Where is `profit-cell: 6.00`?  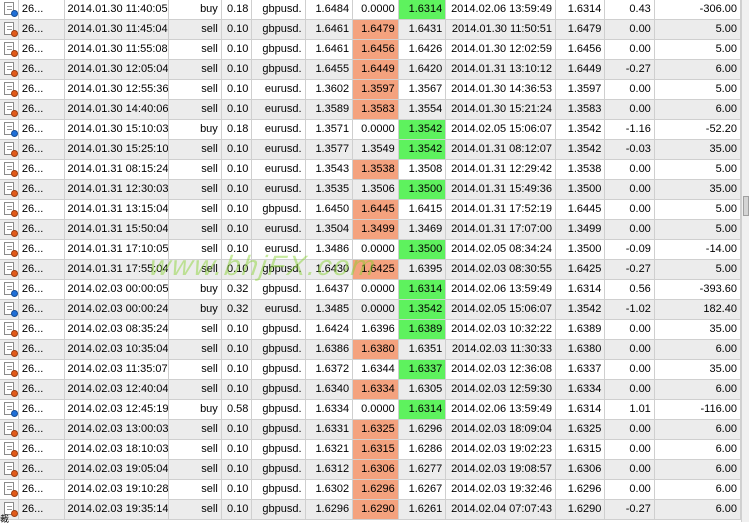 profit-cell: 6.00 is located at coordinates (698, 69).